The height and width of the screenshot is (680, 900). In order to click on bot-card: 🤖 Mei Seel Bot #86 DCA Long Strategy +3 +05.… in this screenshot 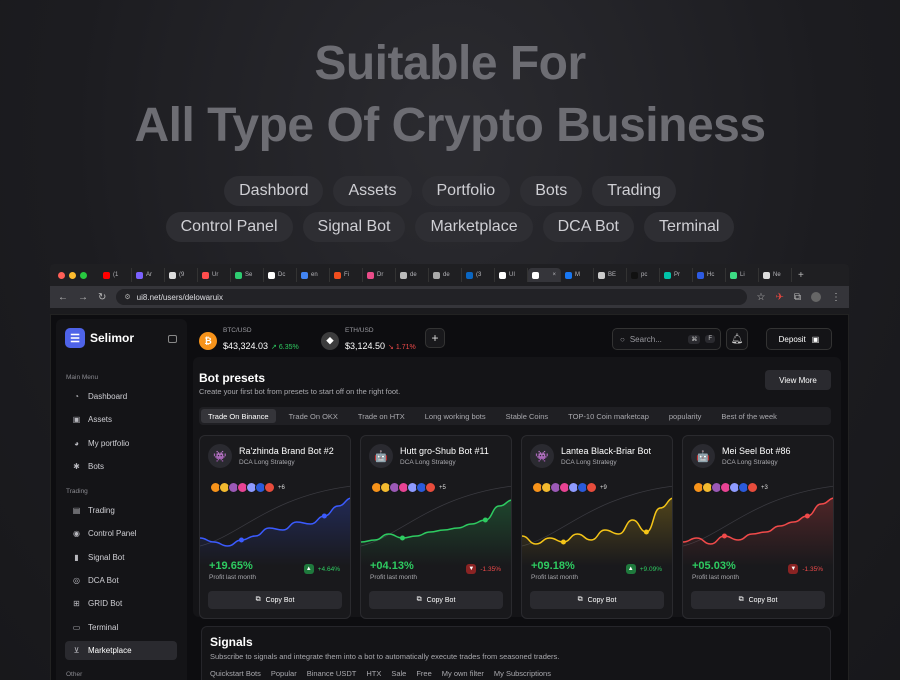, I will do `click(758, 527)`.